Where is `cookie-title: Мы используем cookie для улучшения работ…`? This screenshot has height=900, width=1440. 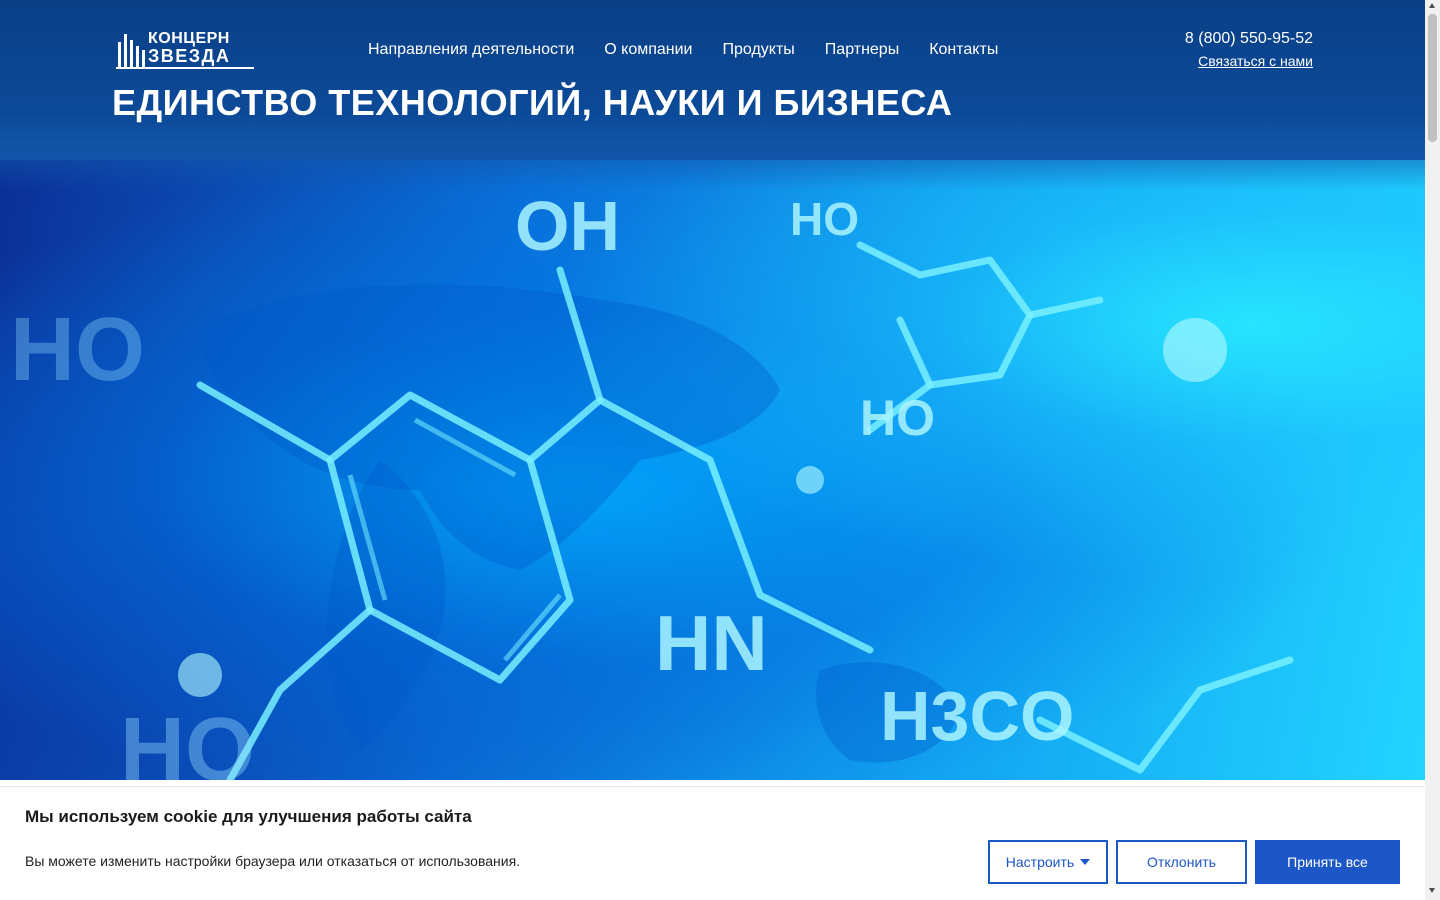
cookie-title: Мы используем cookie для улучшения работ… is located at coordinates (248, 816).